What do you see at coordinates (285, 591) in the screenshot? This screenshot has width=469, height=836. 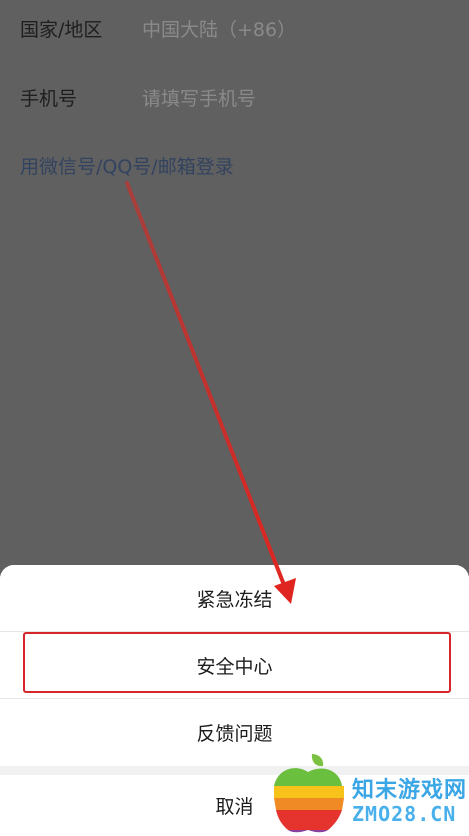 I see `arrow-head` at bounding box center [285, 591].